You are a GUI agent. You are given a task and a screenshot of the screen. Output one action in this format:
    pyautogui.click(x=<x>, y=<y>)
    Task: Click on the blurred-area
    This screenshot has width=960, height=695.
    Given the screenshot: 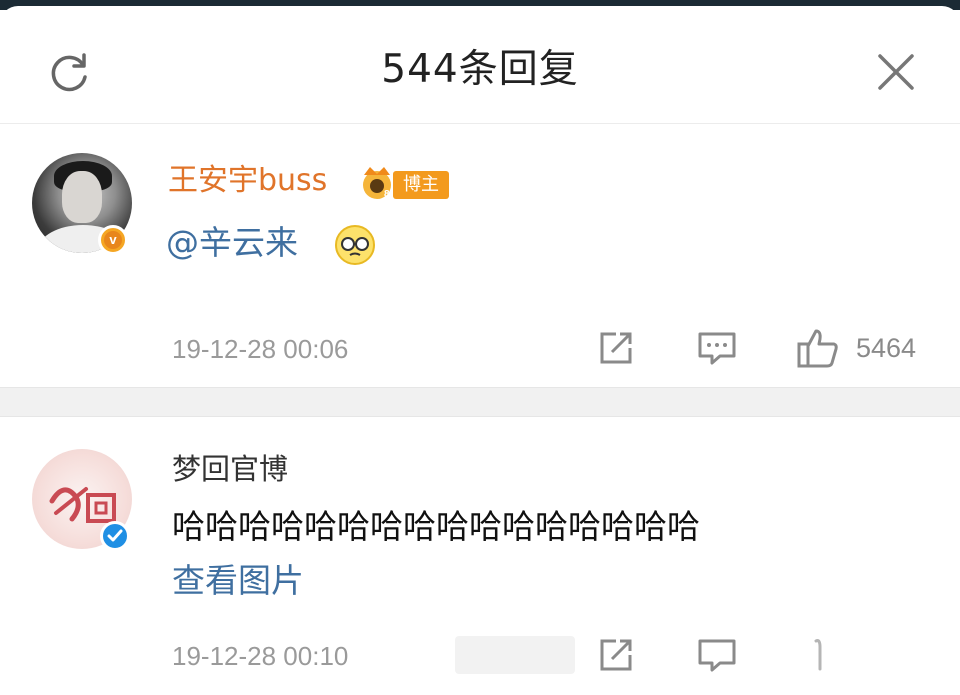 What is the action you would take?
    pyautogui.click(x=515, y=655)
    